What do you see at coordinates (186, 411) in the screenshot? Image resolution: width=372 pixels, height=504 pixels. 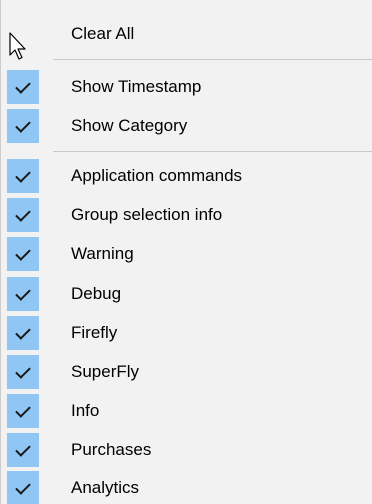 I see `menu-item-info: Info` at bounding box center [186, 411].